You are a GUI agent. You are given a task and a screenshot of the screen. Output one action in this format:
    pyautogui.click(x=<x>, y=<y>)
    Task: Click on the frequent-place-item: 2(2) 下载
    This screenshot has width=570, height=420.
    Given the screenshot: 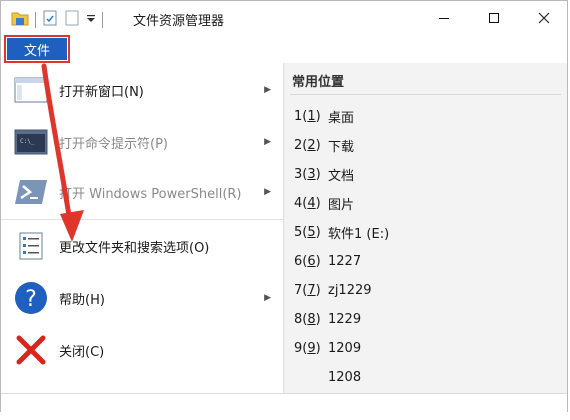 What is the action you would take?
    pyautogui.click(x=324, y=145)
    